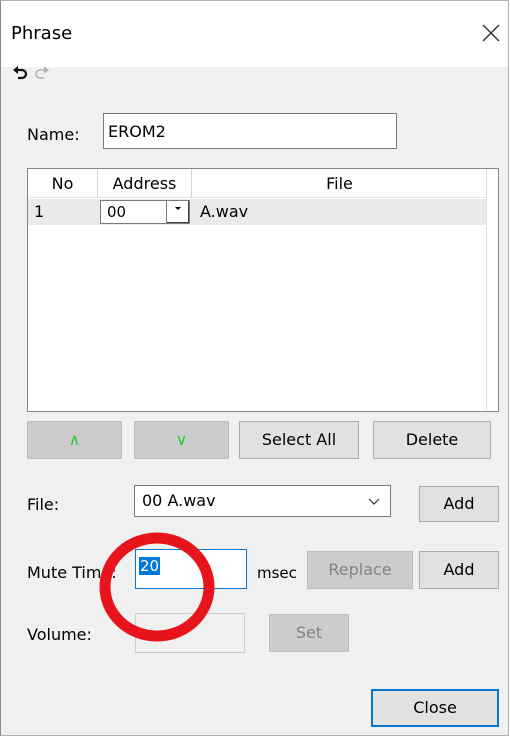 Image resolution: width=510 pixels, height=737 pixels. I want to click on undo-icon, so click(20, 73).